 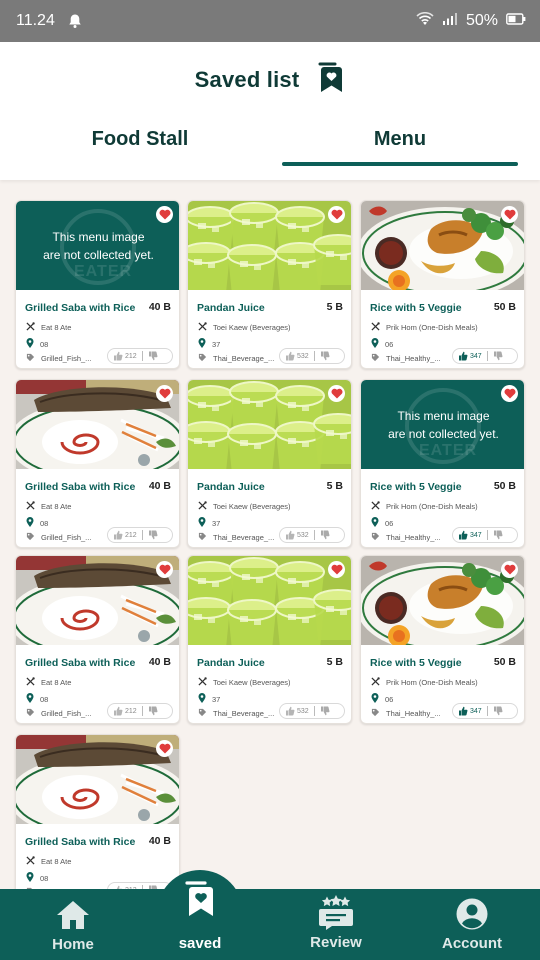 I want to click on nav-account: Account, so click(x=472, y=924).